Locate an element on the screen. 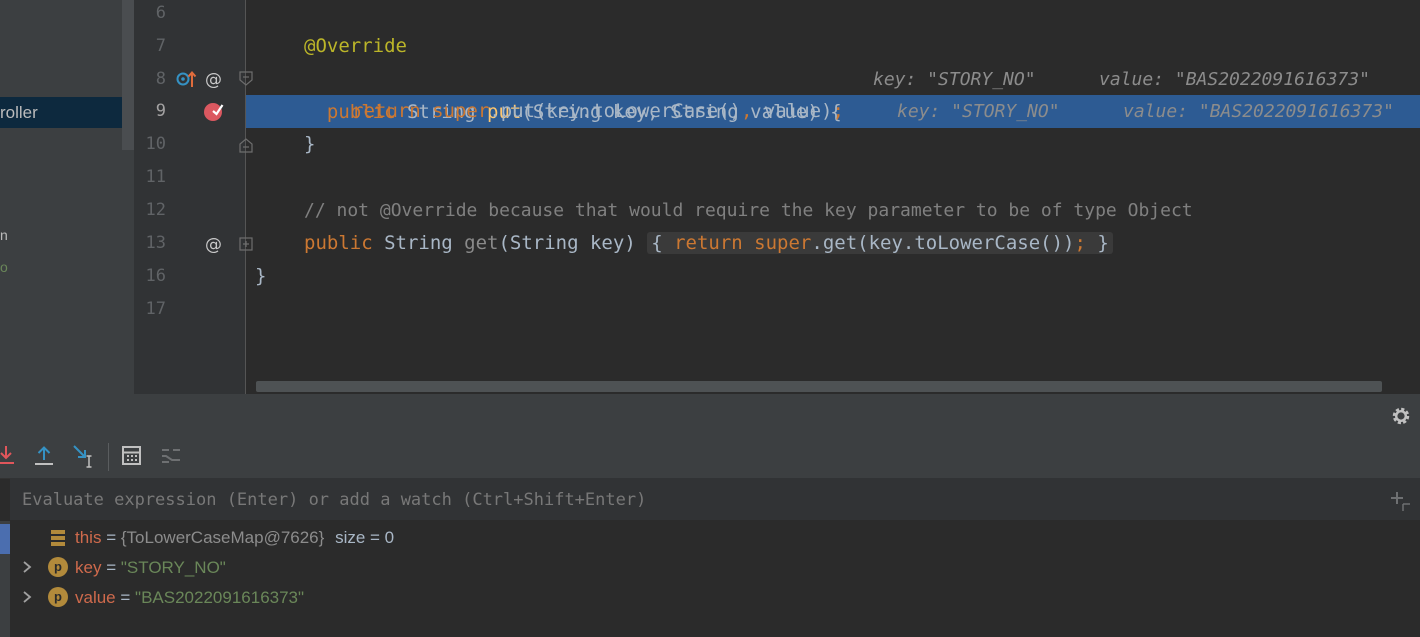 The image size is (1420, 637). override-implementation-icon is located at coordinates (187, 79).